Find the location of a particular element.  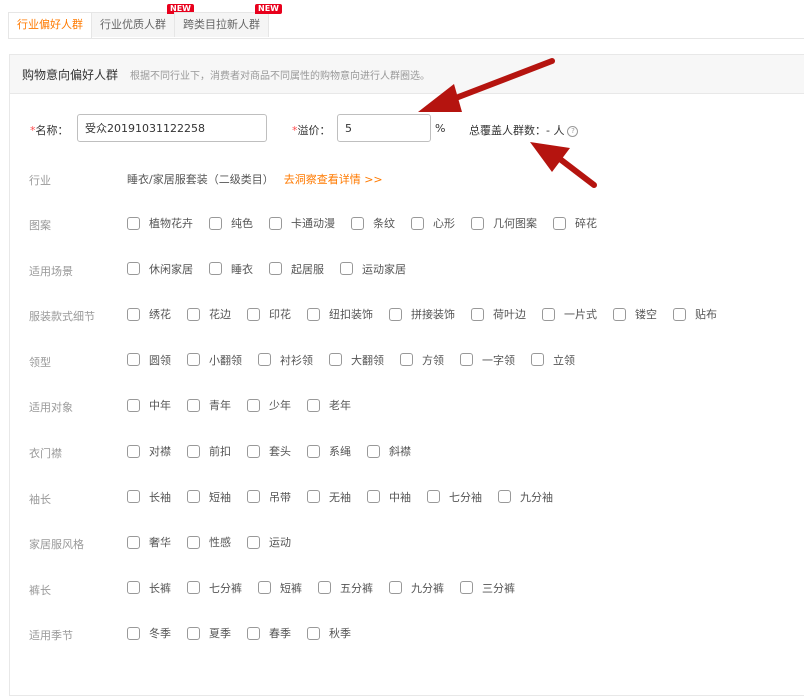

option-checkbox: 荷叶边 is located at coordinates (498, 314).